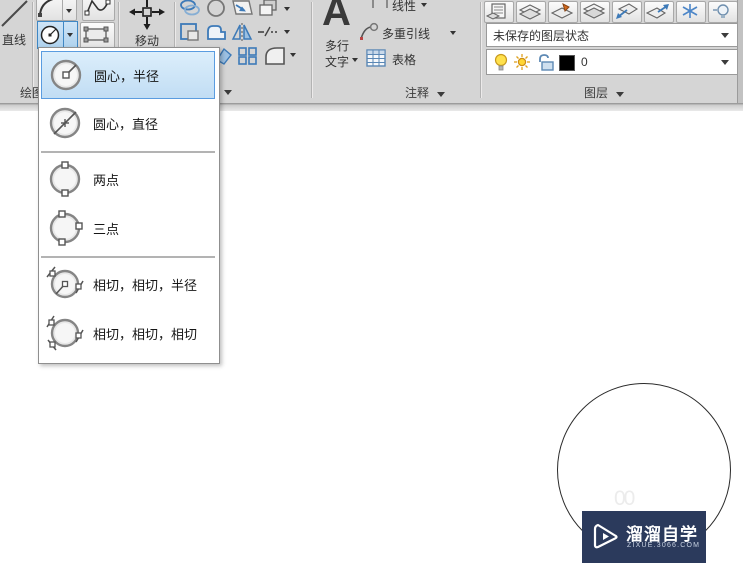 The image size is (743, 580). I want to click on mirror-icon, so click(242, 32).